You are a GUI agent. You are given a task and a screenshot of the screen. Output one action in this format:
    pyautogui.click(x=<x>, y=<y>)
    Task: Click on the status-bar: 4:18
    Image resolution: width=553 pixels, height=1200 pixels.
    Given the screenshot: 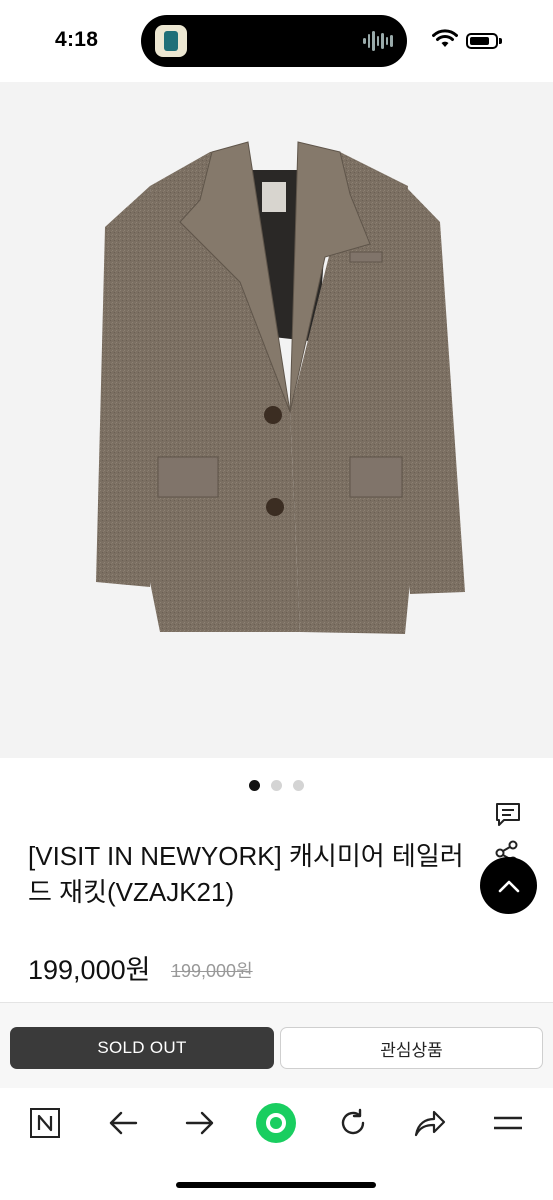 What is the action you would take?
    pyautogui.click(x=276, y=41)
    